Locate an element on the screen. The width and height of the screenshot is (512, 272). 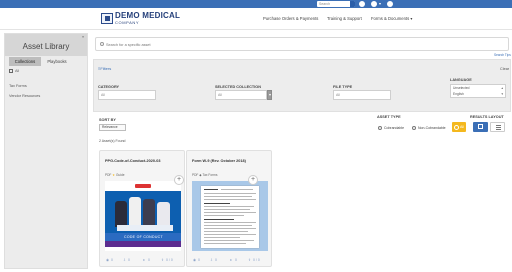
language-label: LANGUAGE is located at coordinates (461, 80).